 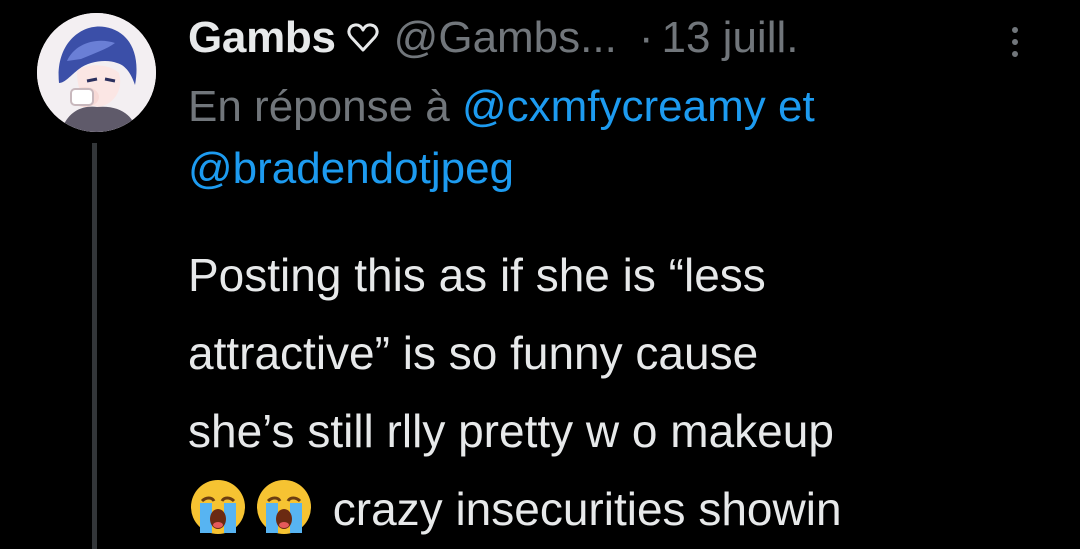 I want to click on tweet-text-line: crazy insecurities showin, so click(x=628, y=509).